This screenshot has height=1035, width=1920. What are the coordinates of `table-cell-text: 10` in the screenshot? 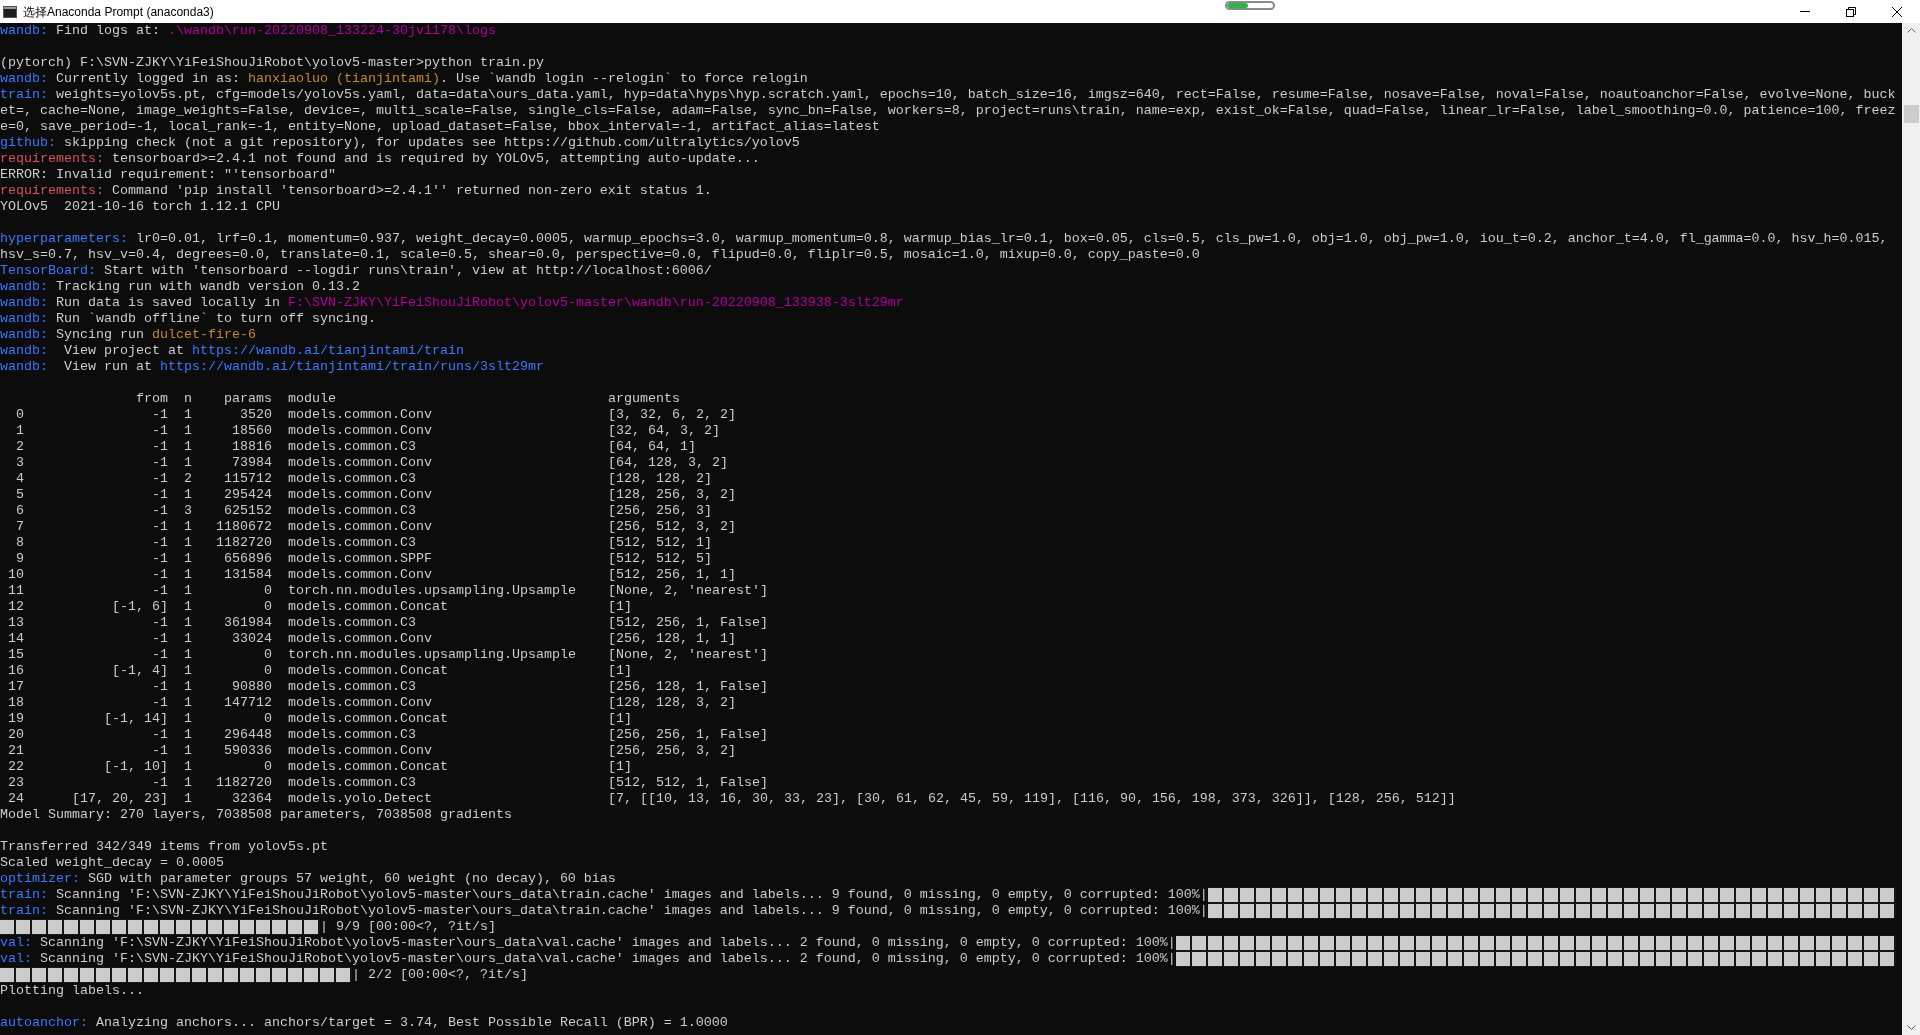 It's located at (15, 575).